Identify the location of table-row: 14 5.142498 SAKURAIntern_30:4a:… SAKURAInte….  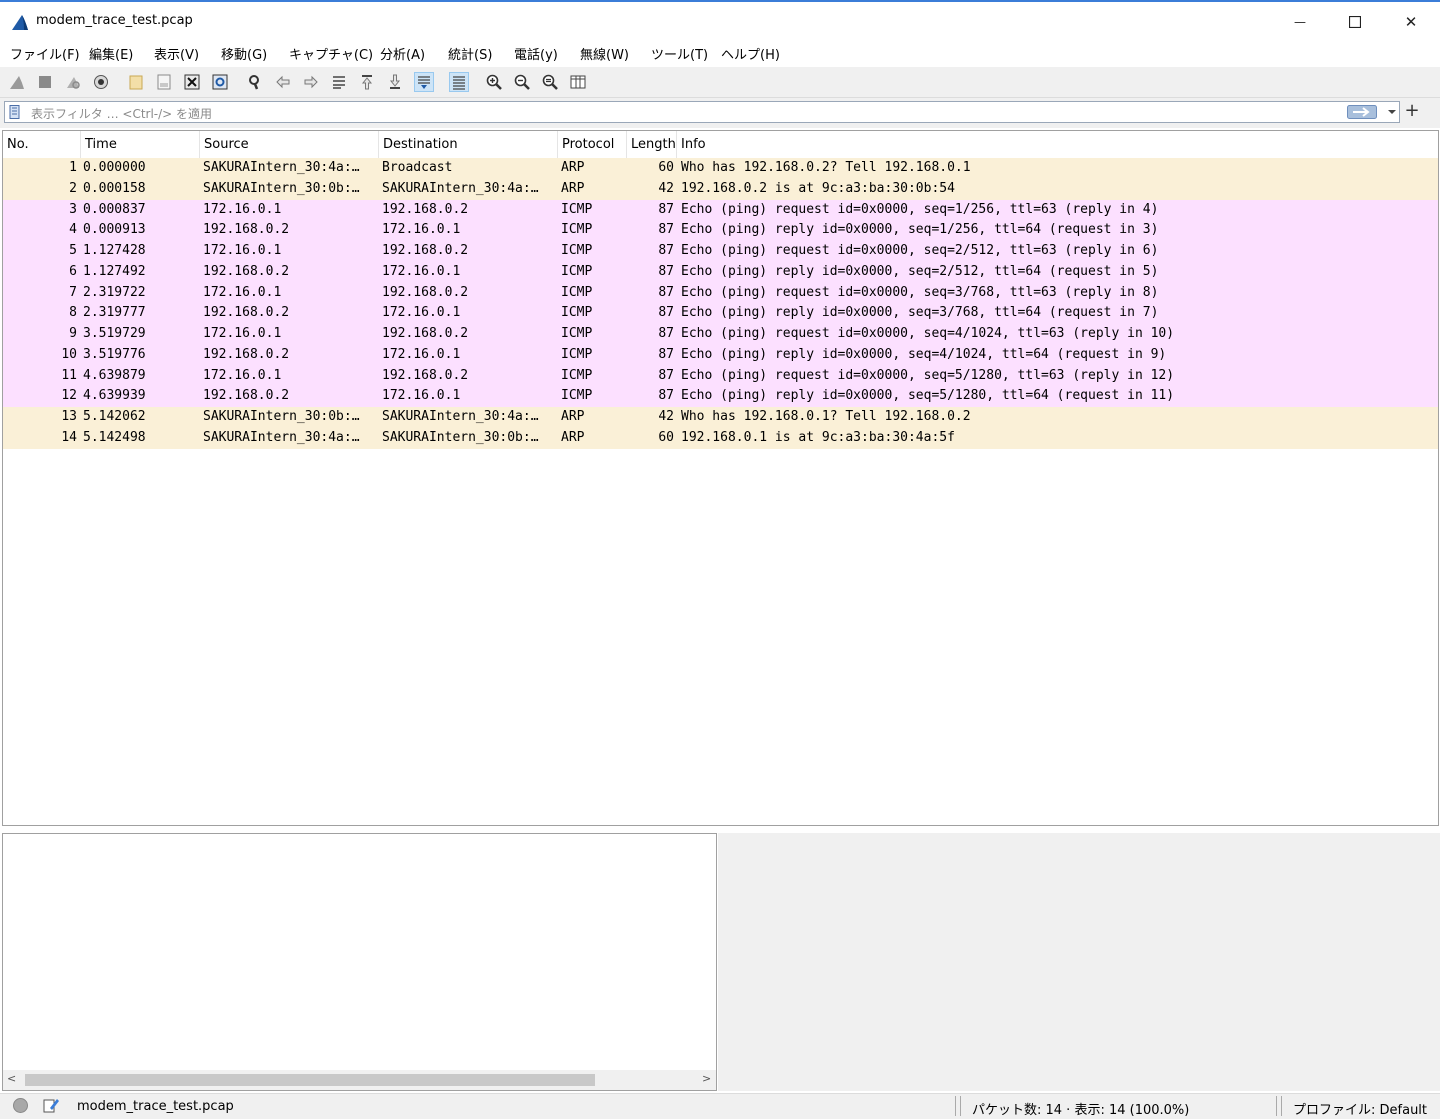
(720, 438).